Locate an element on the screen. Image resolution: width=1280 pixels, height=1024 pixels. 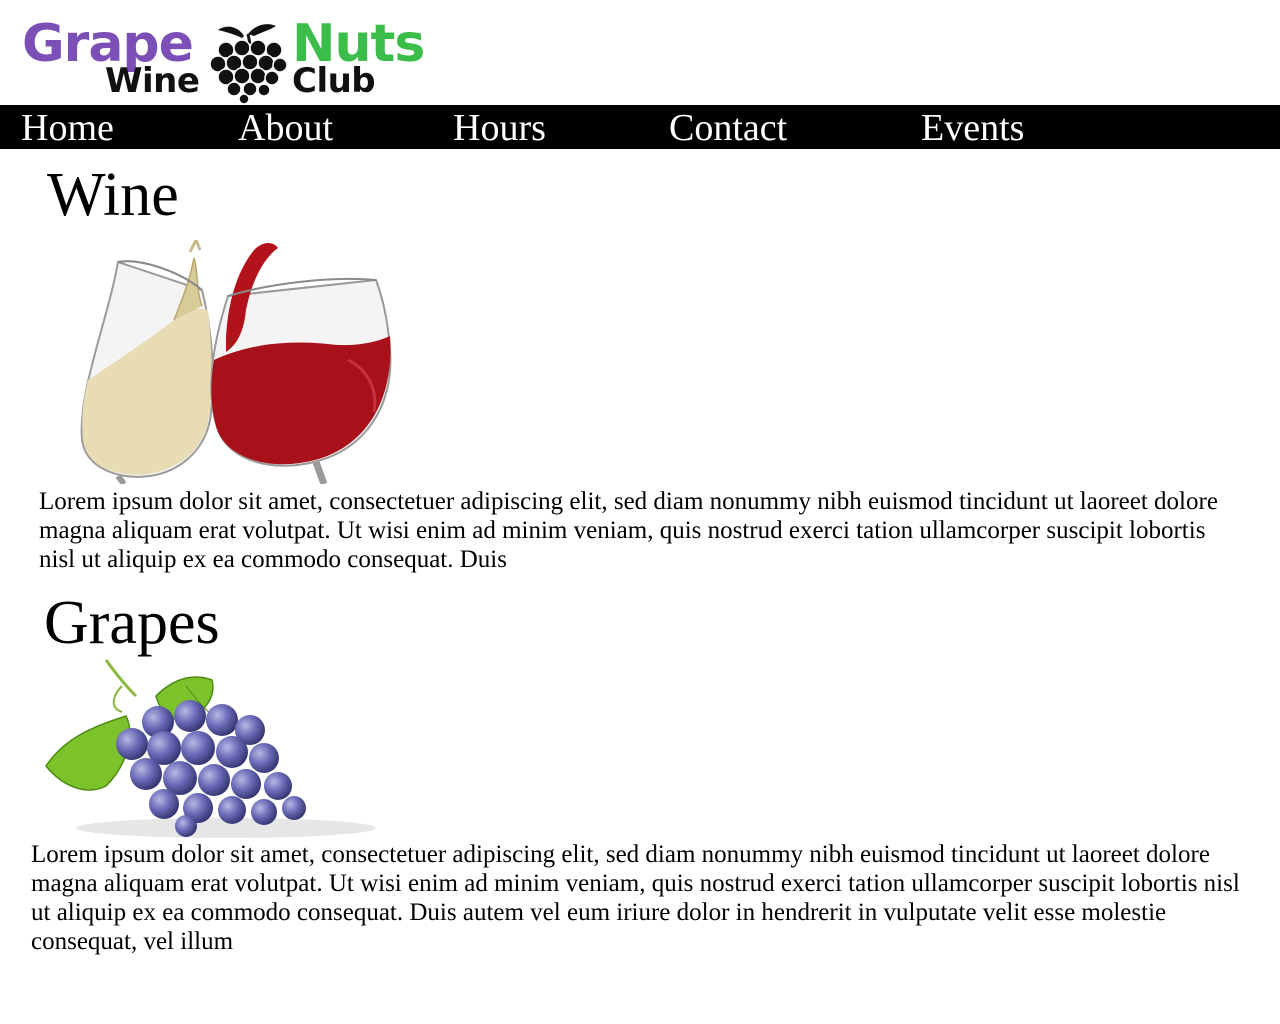
wine-glasses-toast-image is located at coordinates (236, 362).